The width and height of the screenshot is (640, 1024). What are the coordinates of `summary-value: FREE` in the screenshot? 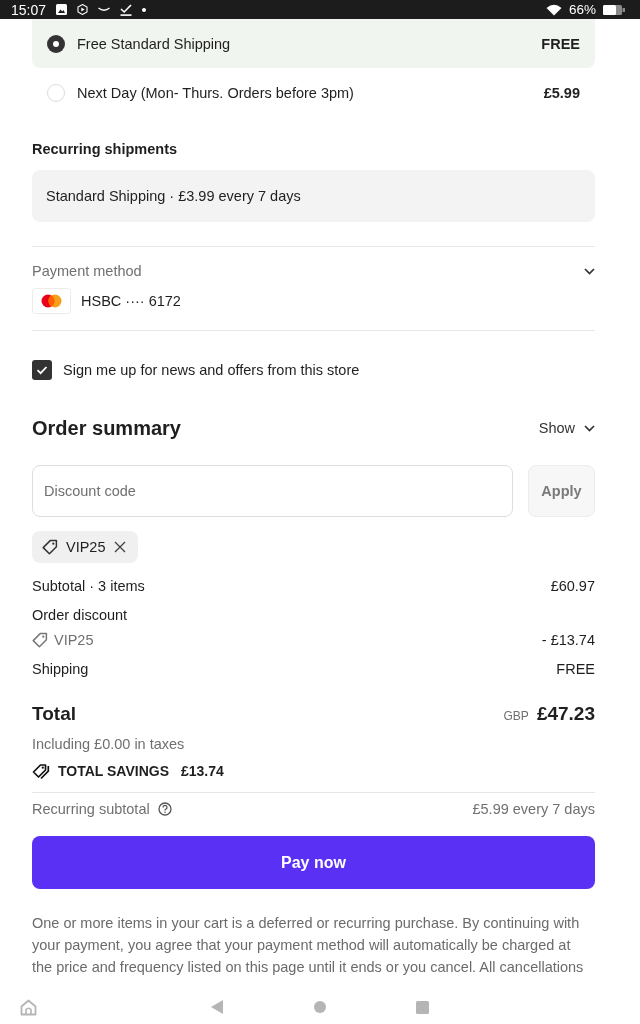 It's located at (575, 669).